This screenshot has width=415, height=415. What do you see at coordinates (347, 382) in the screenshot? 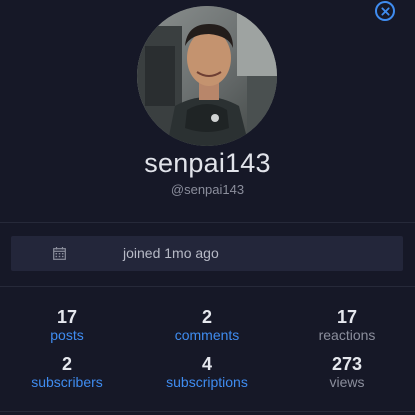
I see `views-label: views` at bounding box center [347, 382].